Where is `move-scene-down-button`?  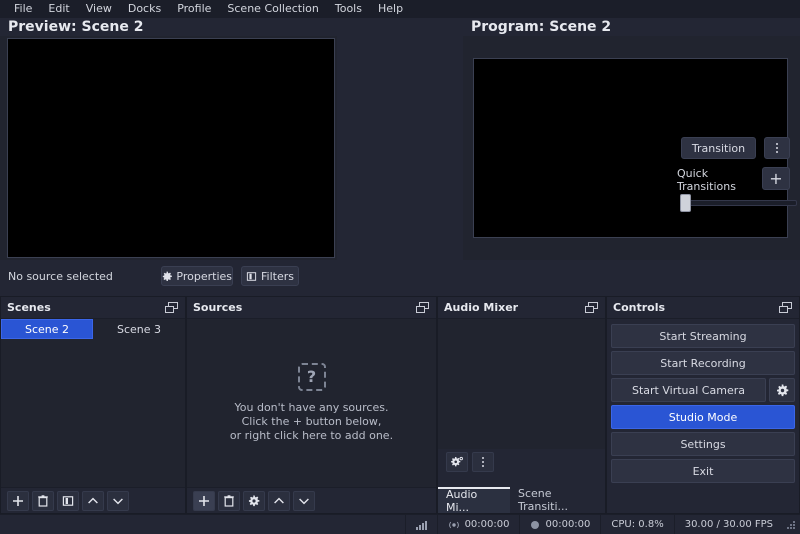
move-scene-down-button is located at coordinates (118, 500).